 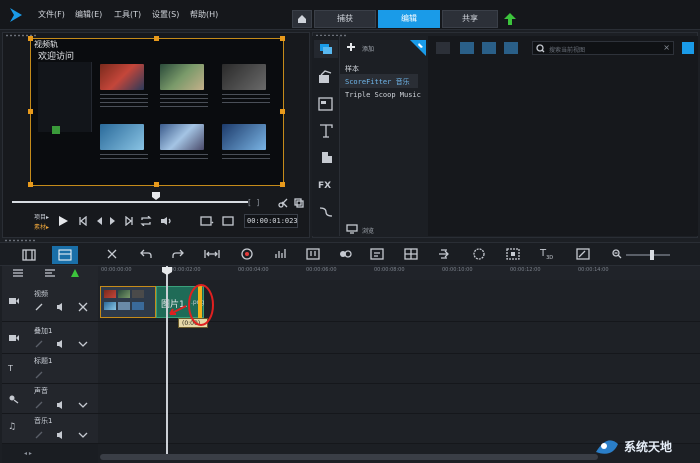 I want to click on multi-camera-icon, so click(x=411, y=254).